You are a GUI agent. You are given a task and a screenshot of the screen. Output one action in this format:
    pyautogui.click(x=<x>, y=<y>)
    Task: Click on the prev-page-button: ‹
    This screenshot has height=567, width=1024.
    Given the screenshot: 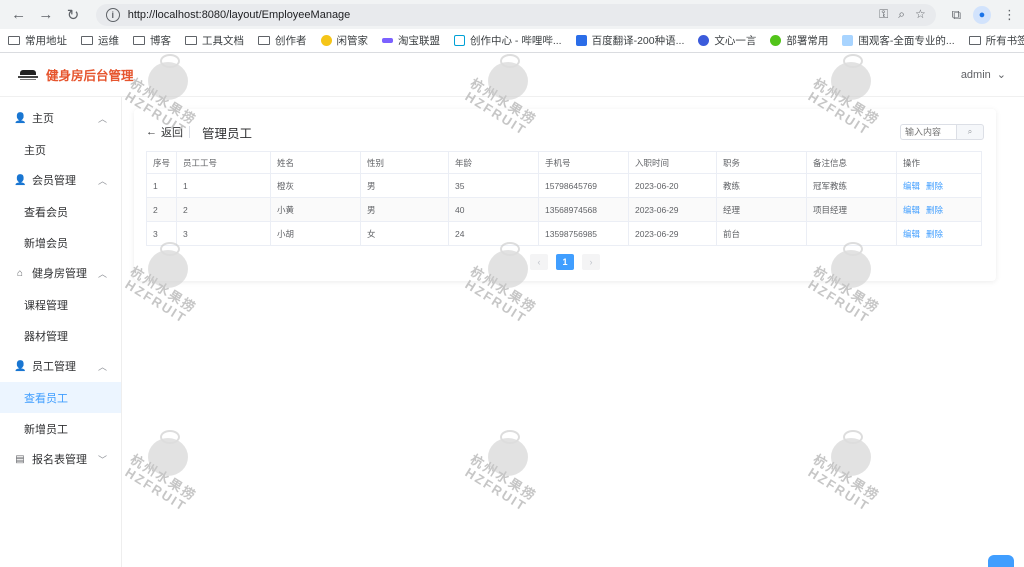 What is the action you would take?
    pyautogui.click(x=539, y=262)
    